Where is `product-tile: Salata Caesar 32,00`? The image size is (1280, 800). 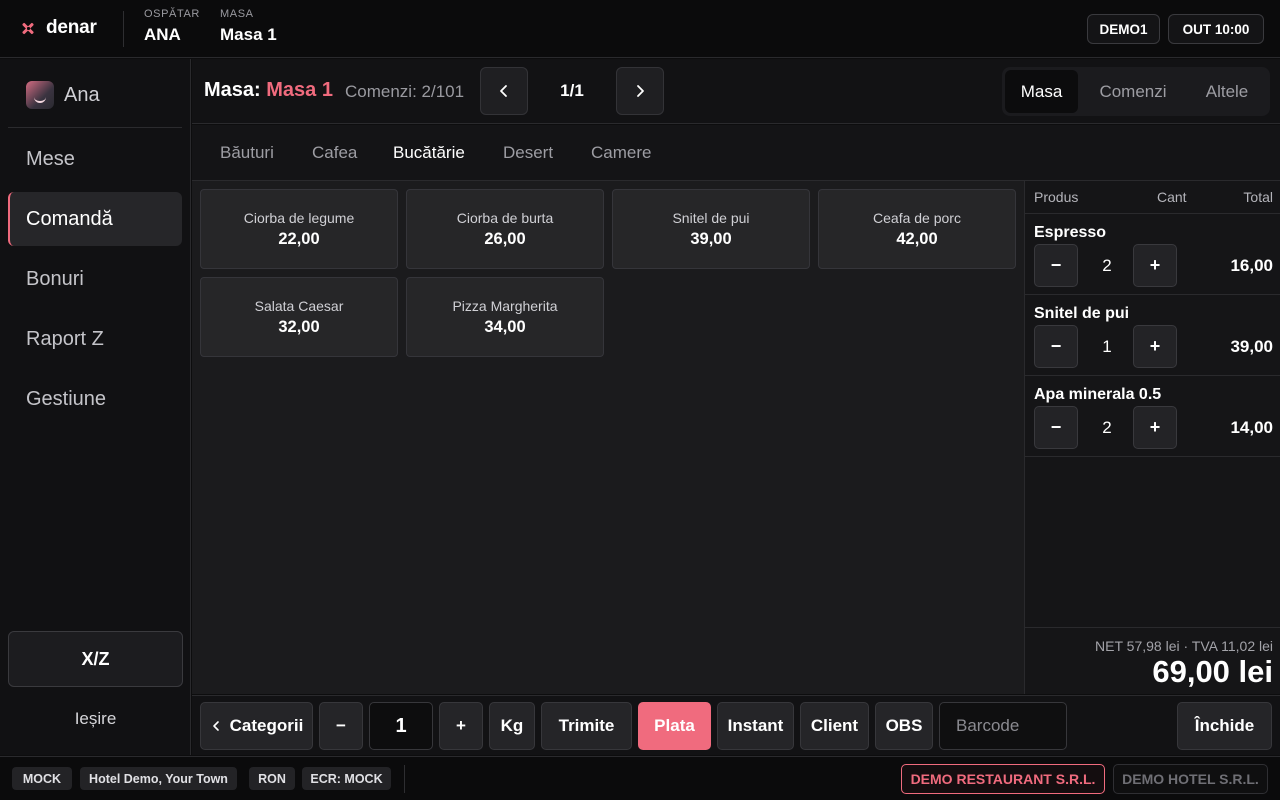
product-tile: Salata Caesar 32,00 is located at coordinates (299, 317).